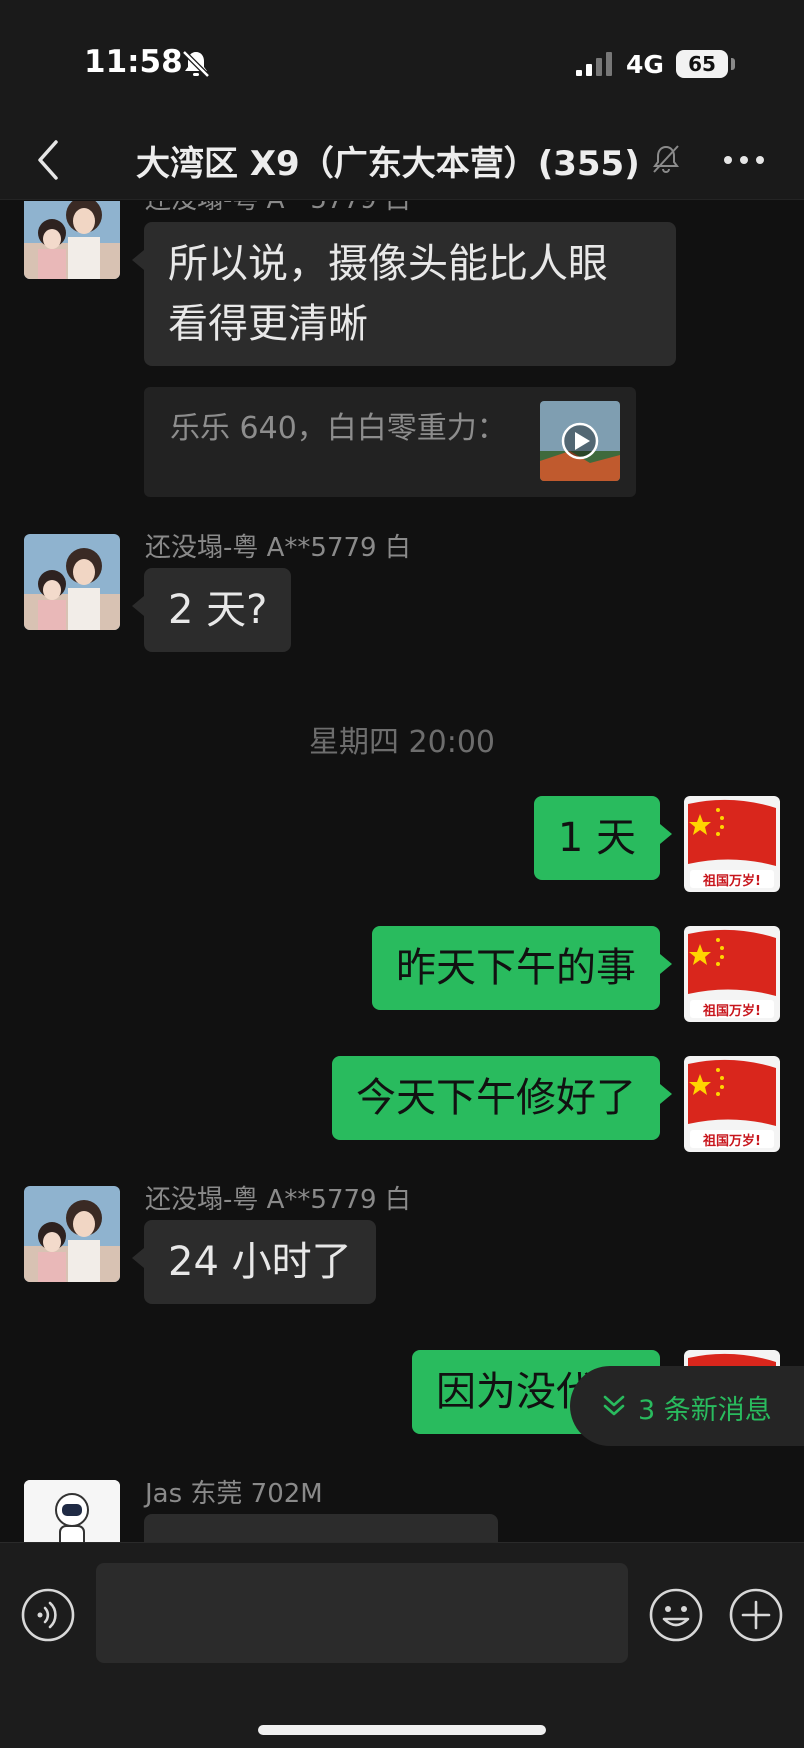  What do you see at coordinates (50, 160) in the screenshot?
I see `back-arrow-icon` at bounding box center [50, 160].